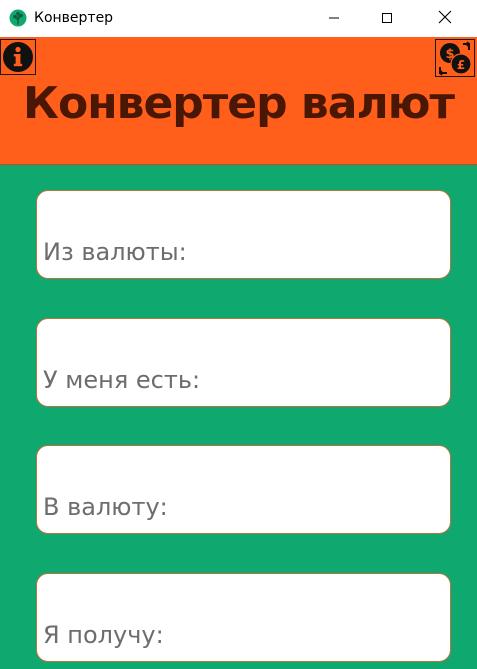  What do you see at coordinates (18, 57) in the screenshot?
I see `info-button` at bounding box center [18, 57].